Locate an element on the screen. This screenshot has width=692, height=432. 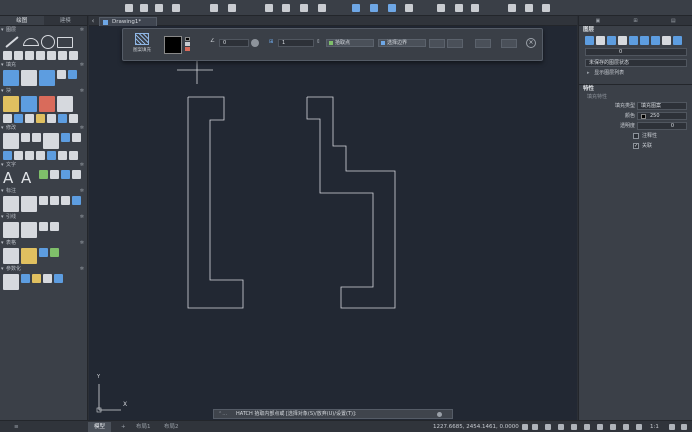
collect-leader-icon is located at coordinates (54, 226).